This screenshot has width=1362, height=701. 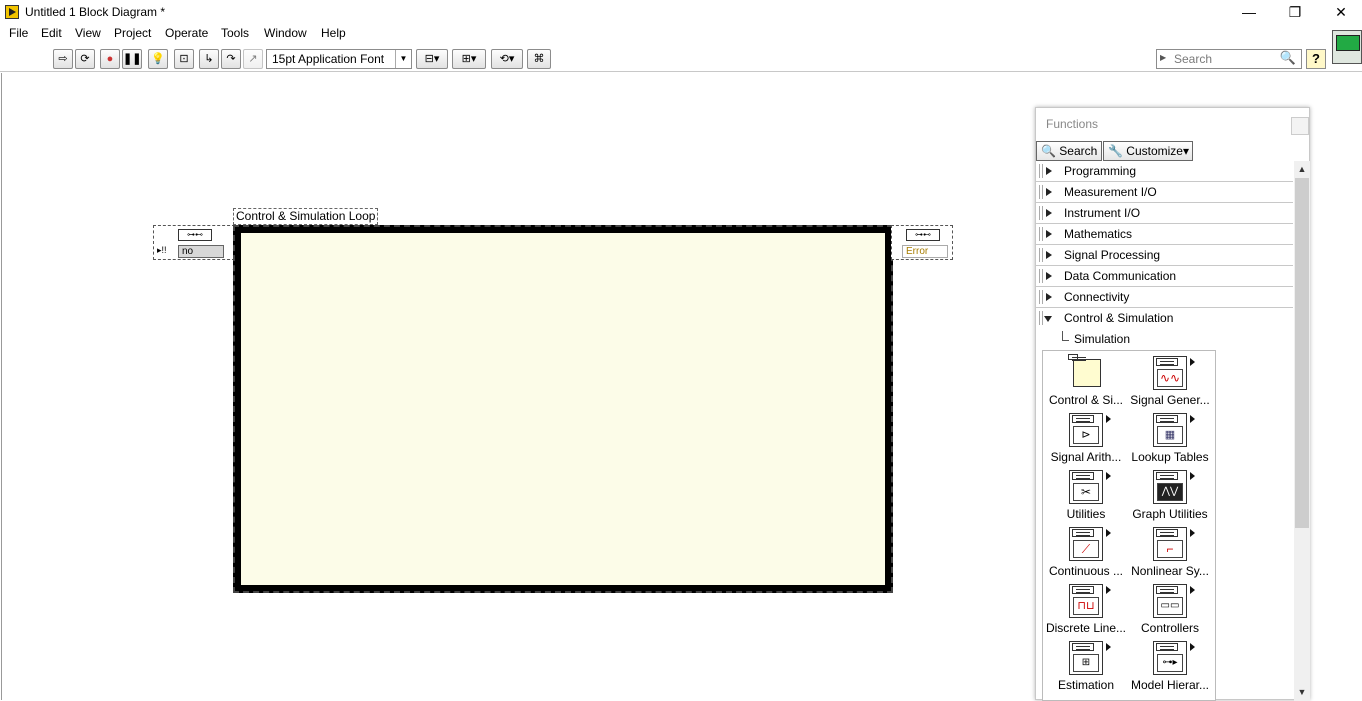 What do you see at coordinates (63, 59) in the screenshot?
I see `run-button: ⇨` at bounding box center [63, 59].